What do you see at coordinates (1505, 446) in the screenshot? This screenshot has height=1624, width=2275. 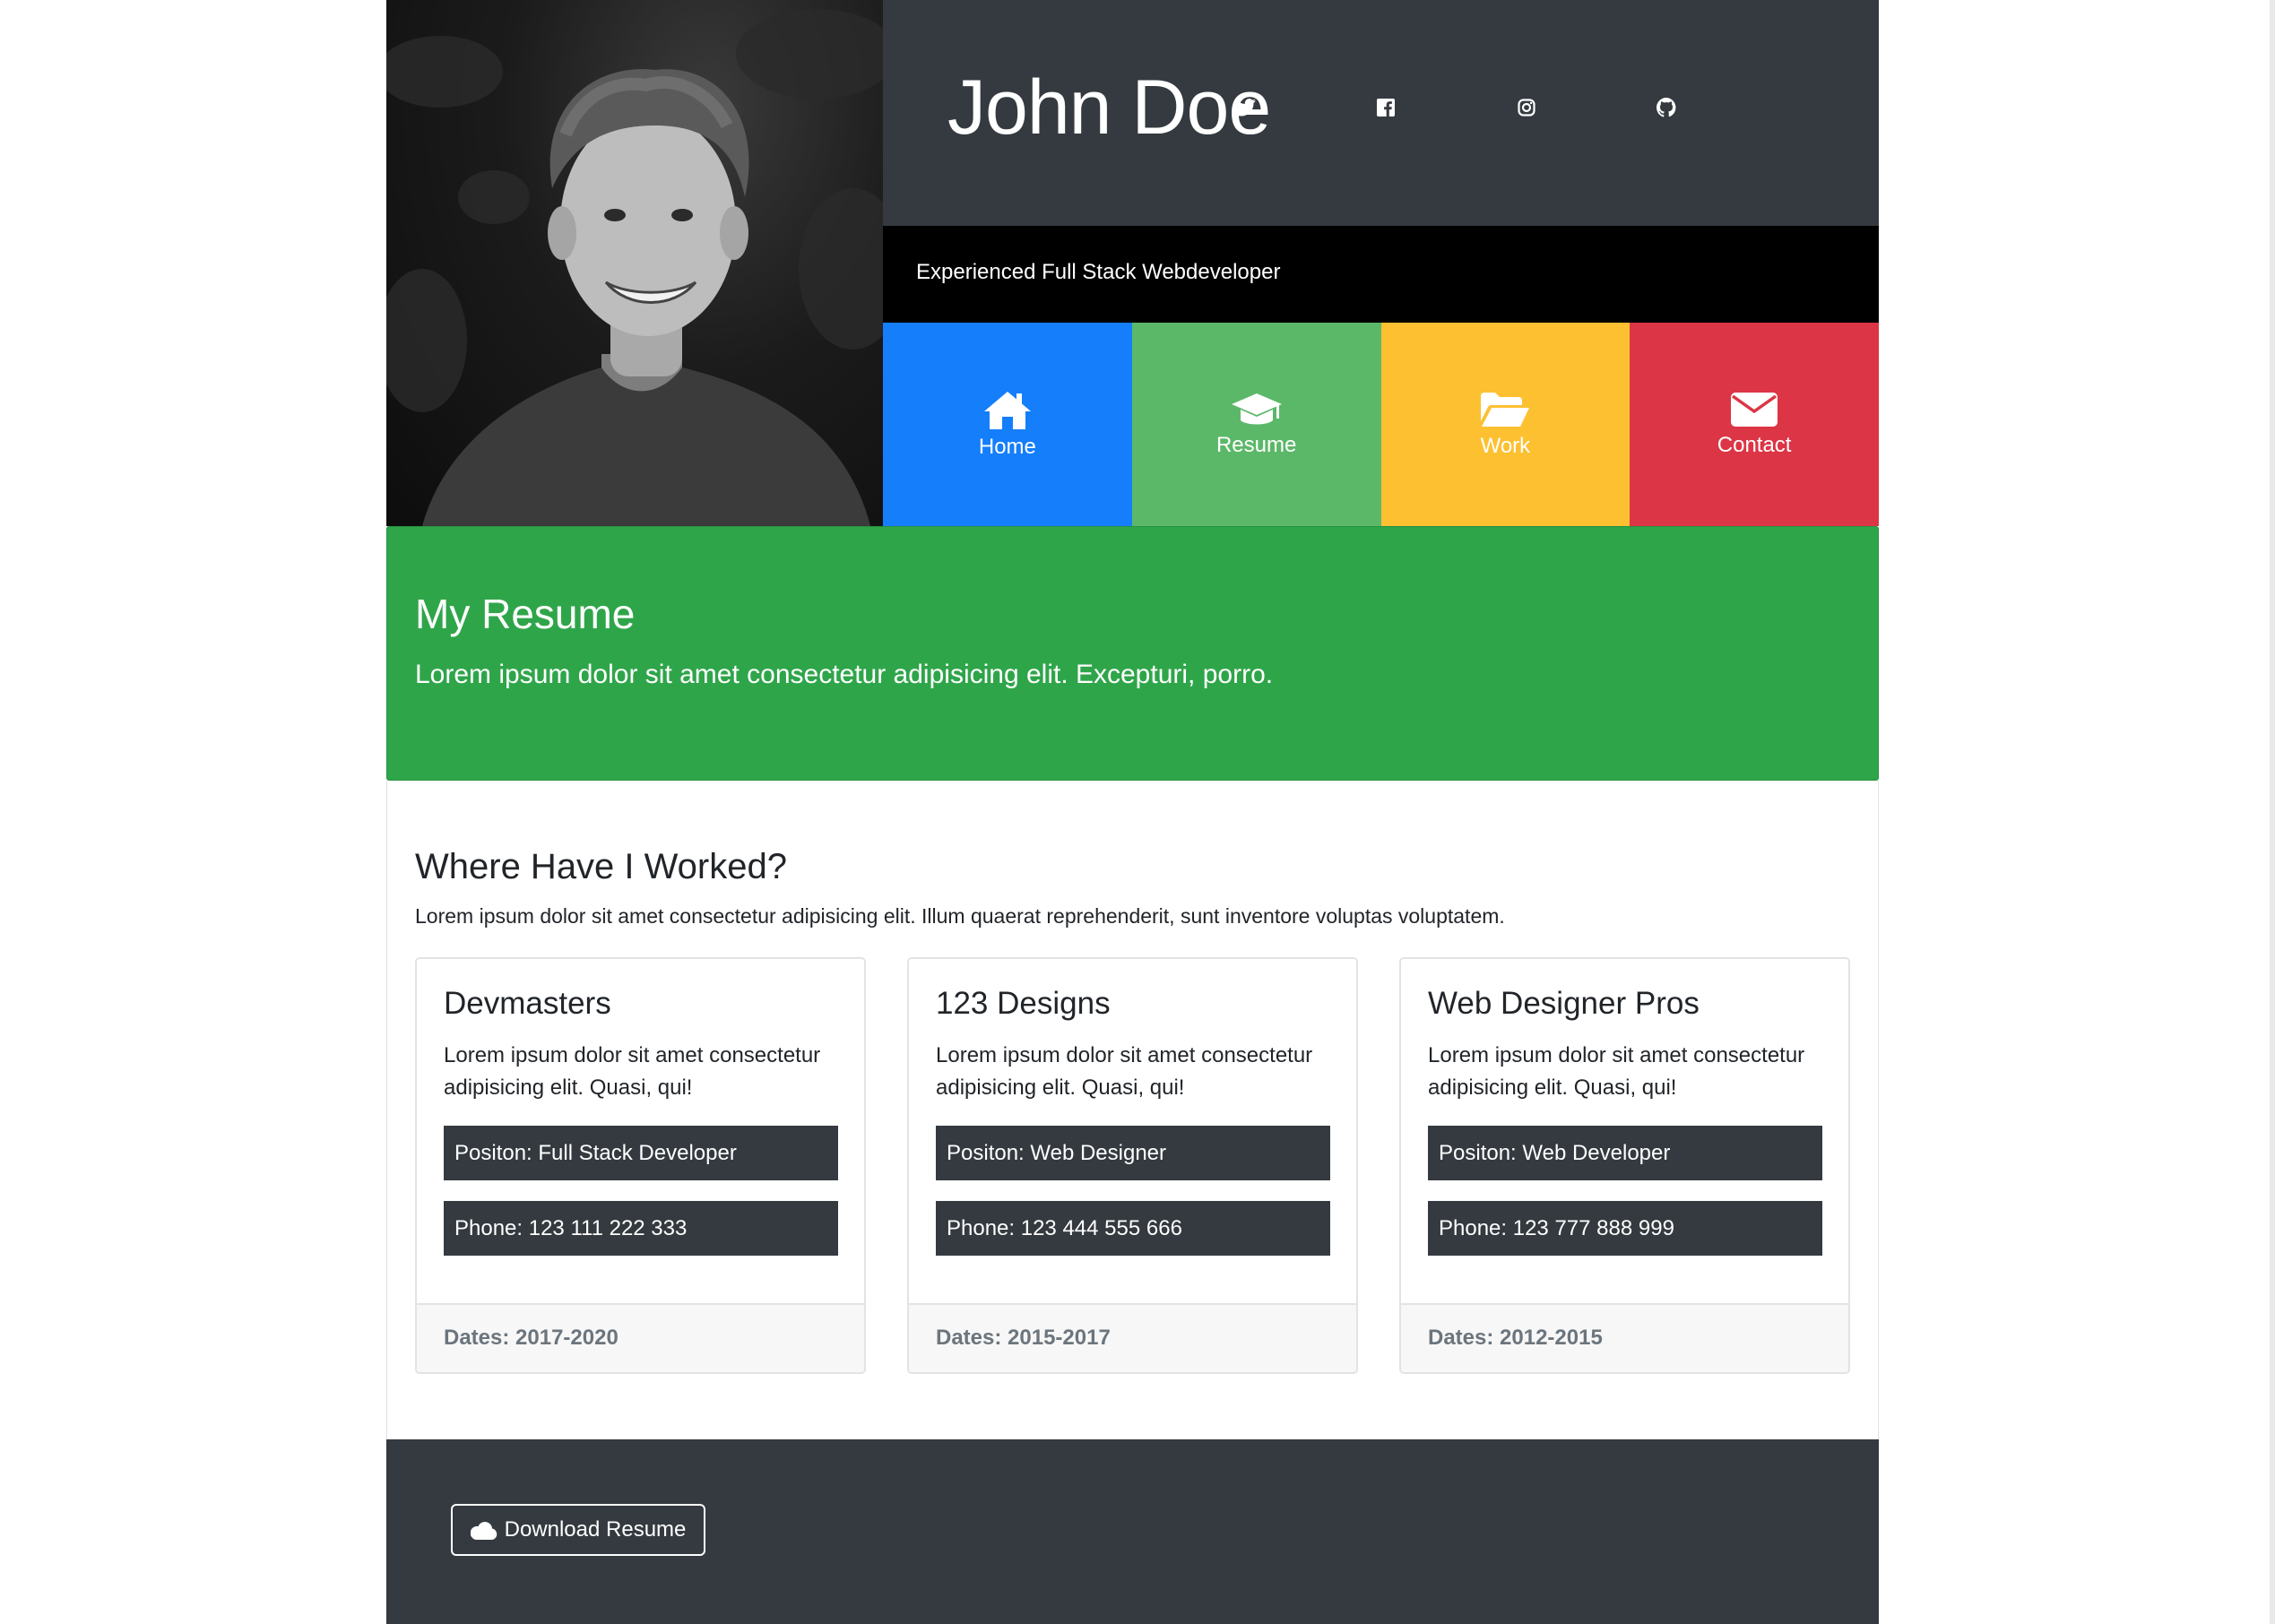 I see `nav-work-label: Work` at bounding box center [1505, 446].